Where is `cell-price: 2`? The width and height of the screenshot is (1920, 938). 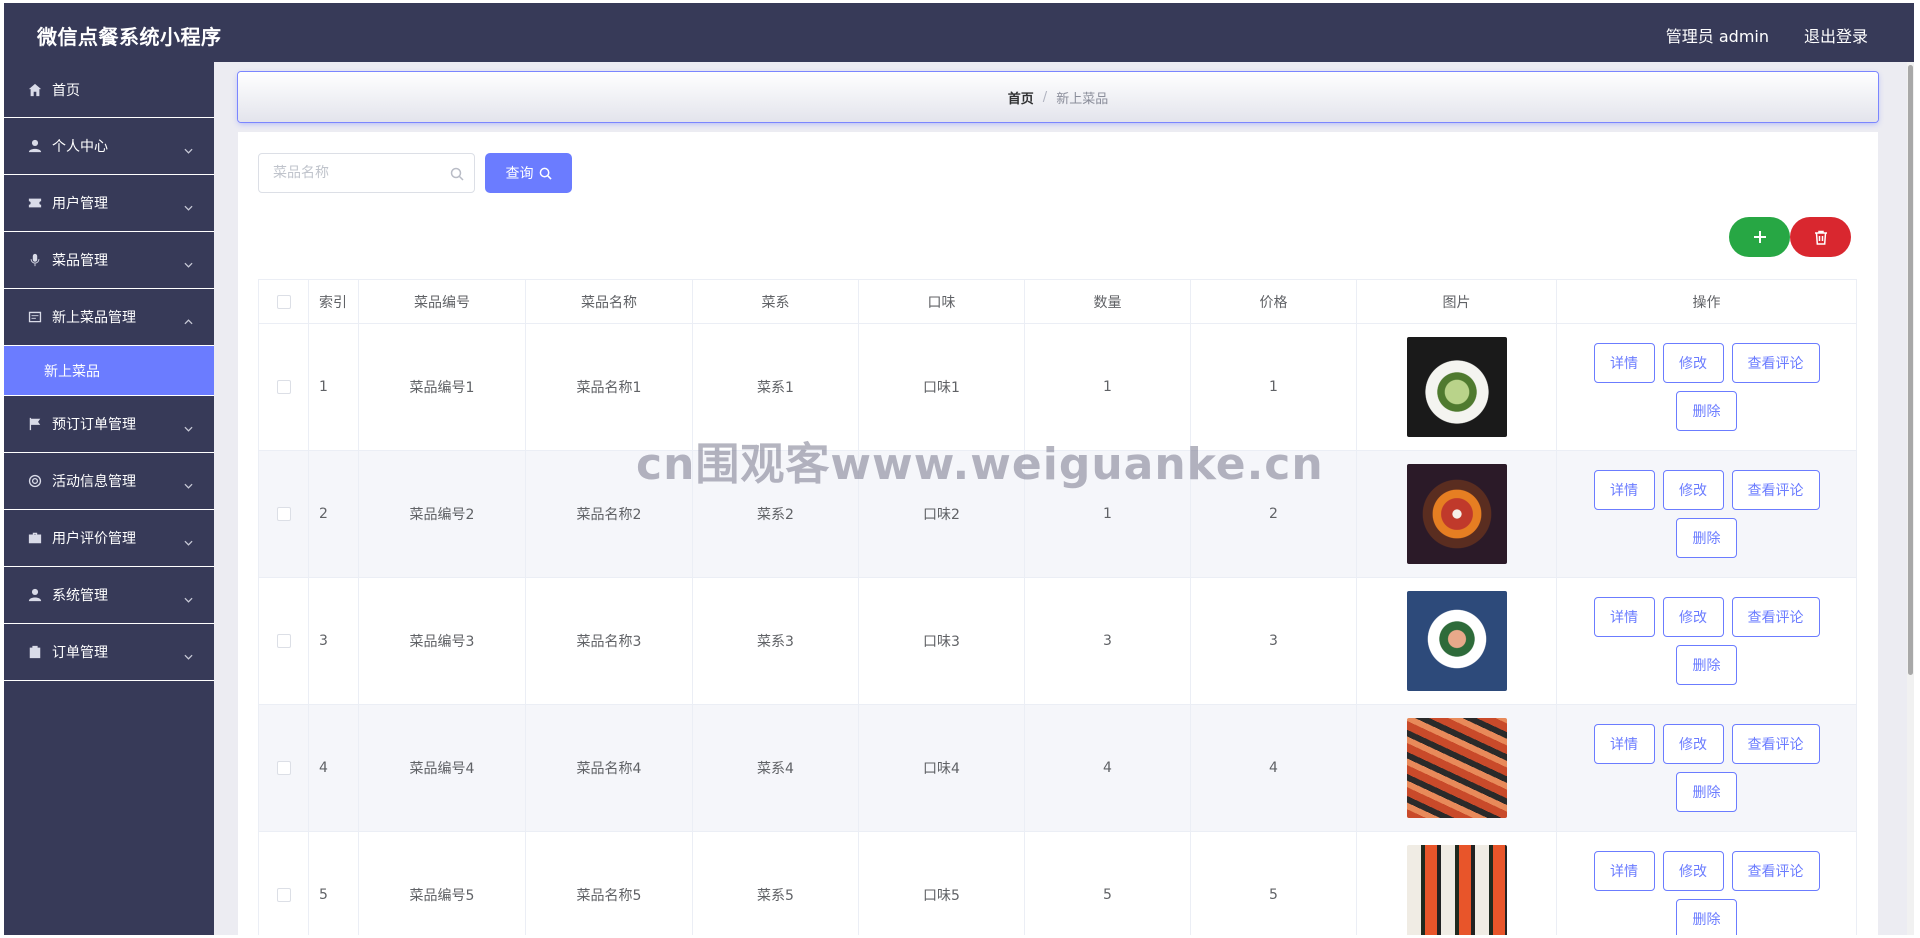 cell-price: 2 is located at coordinates (1273, 514).